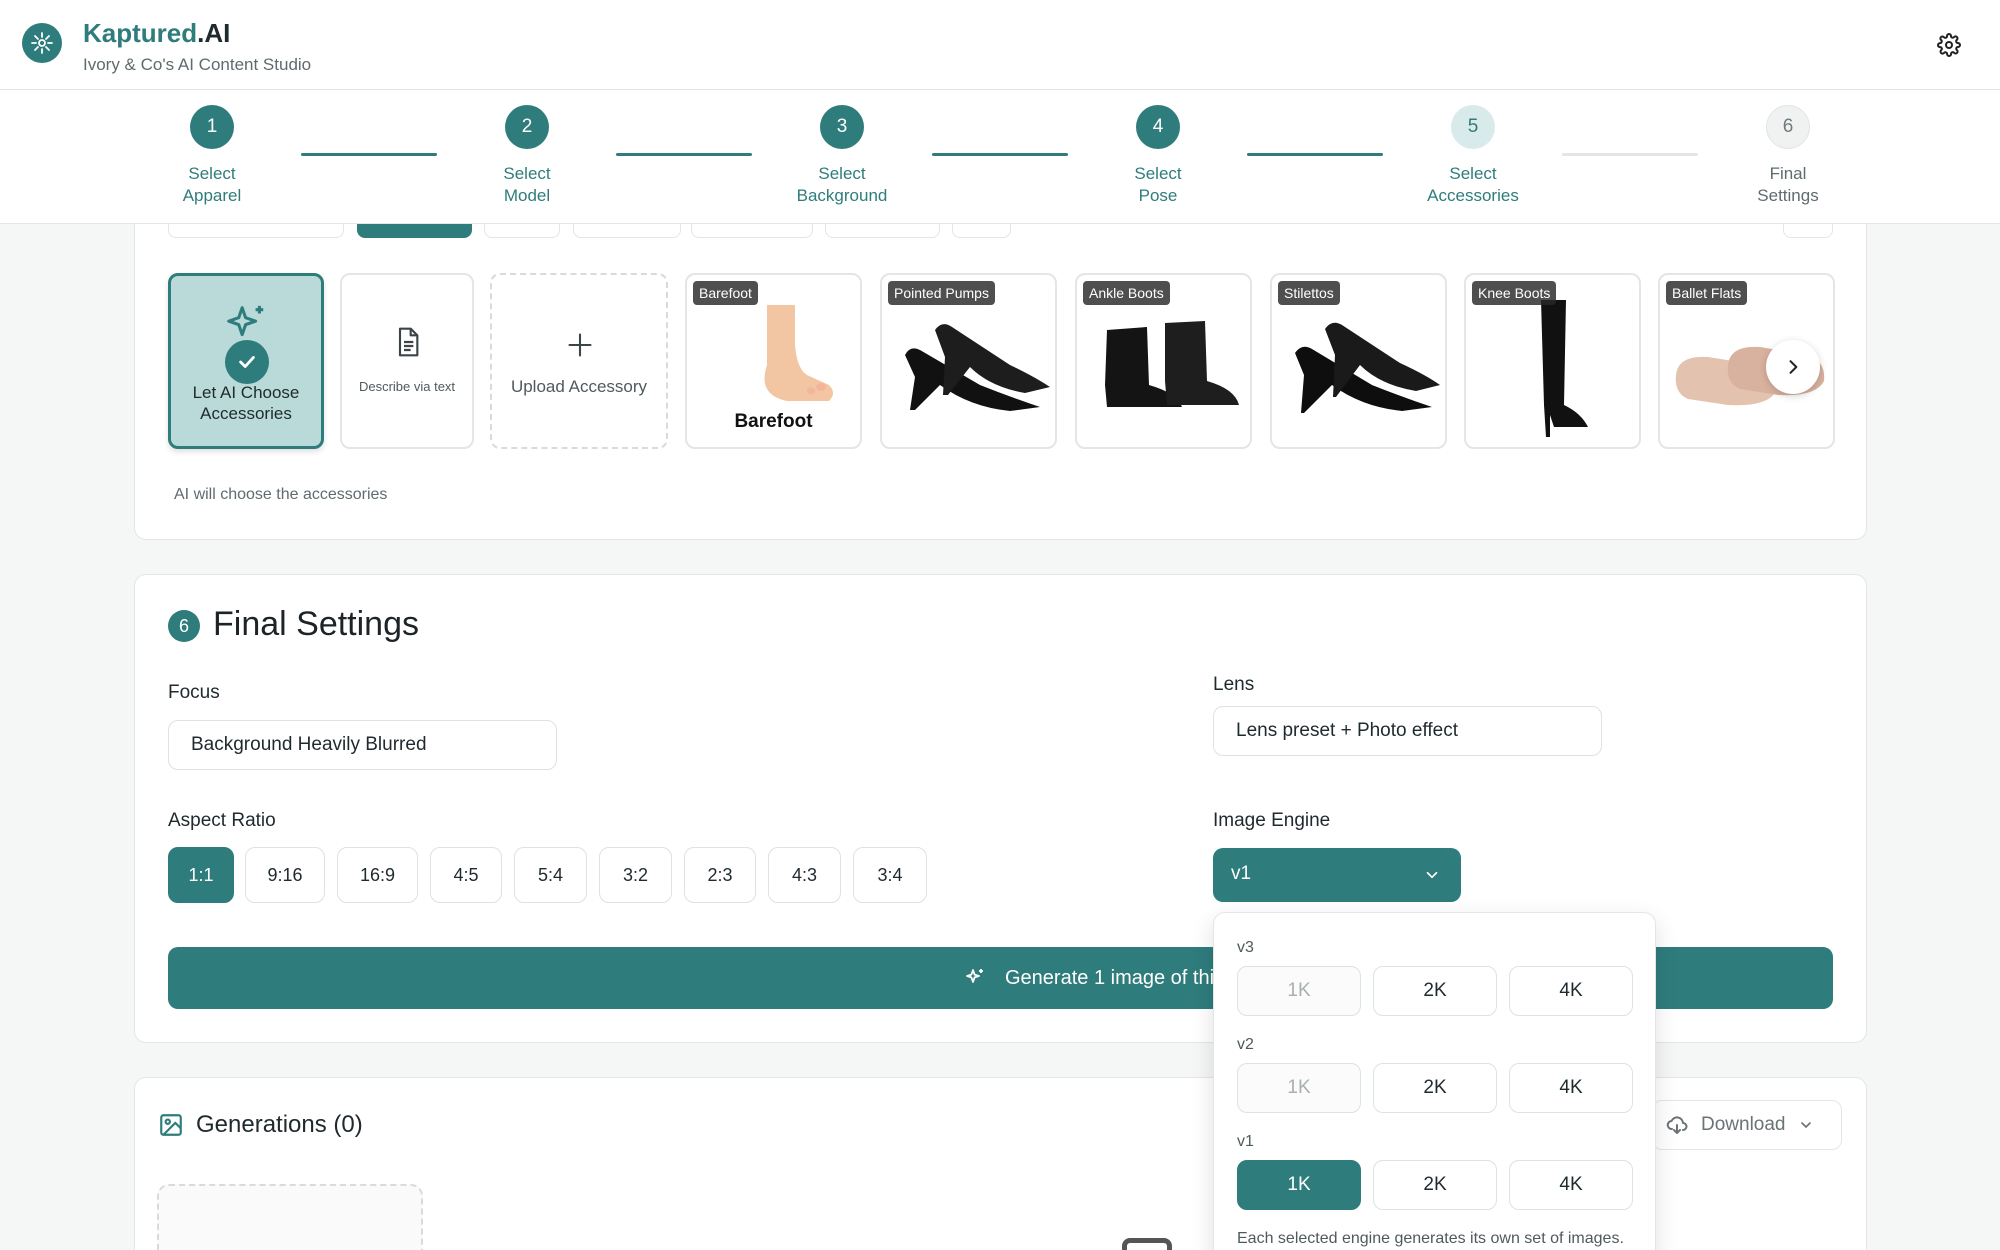  I want to click on v1-2k-option: 2K, so click(1435, 1185).